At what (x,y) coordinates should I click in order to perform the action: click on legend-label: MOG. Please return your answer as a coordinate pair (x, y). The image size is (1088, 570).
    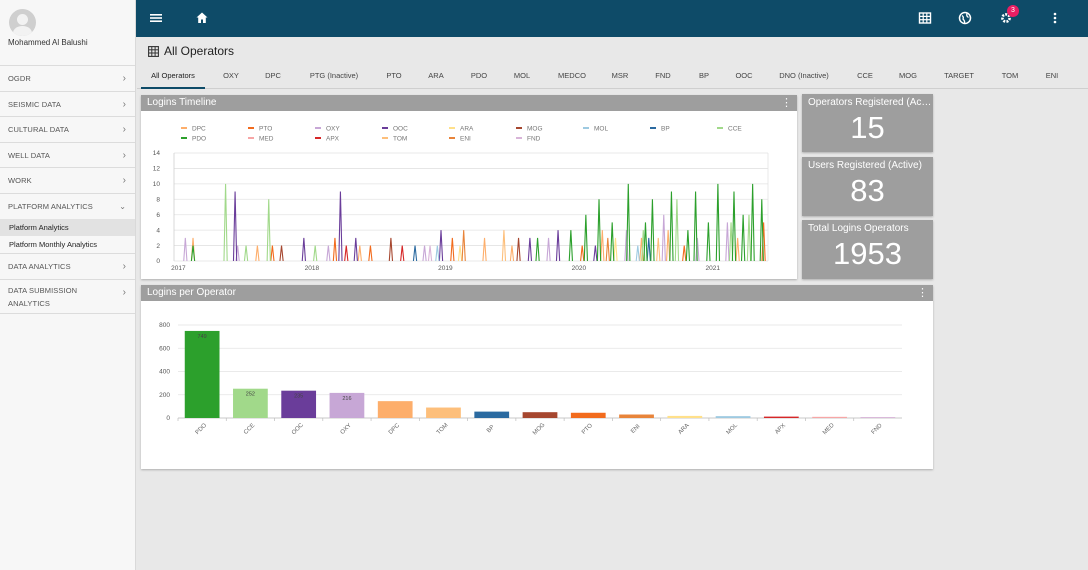
    Looking at the image, I should click on (535, 129).